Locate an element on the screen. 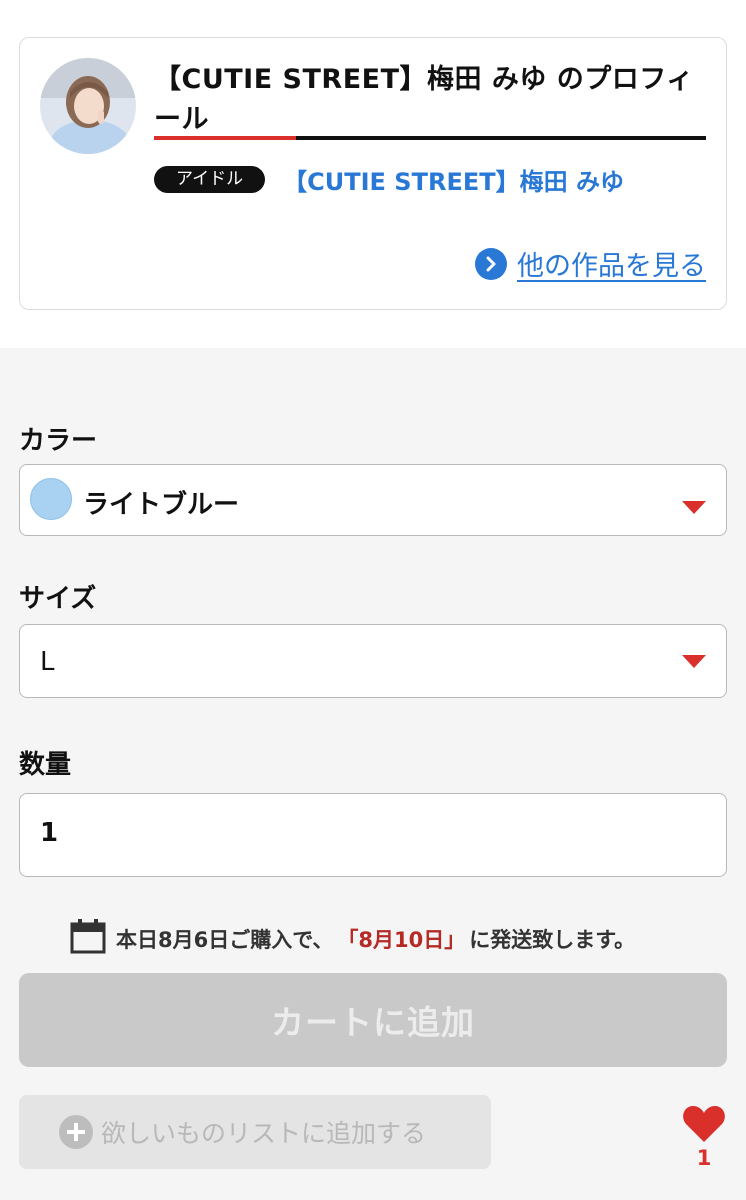 This screenshot has height=1200, width=746. color-label: カラー is located at coordinates (58, 441).